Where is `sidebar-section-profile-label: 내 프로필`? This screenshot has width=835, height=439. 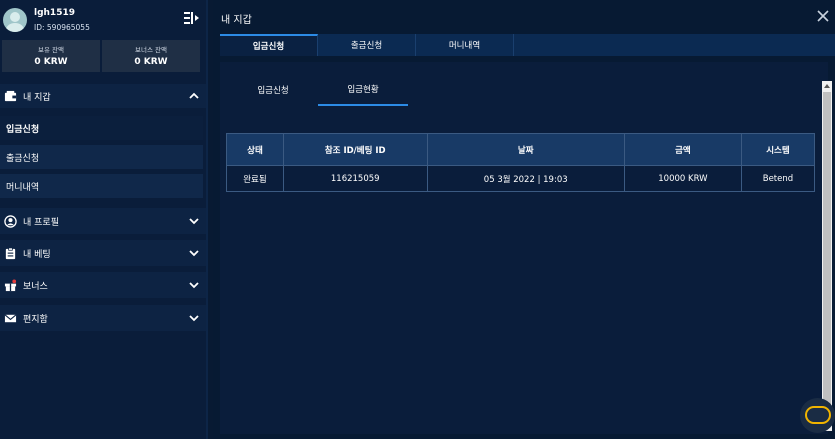
sidebar-section-profile-label: 내 프로필 is located at coordinates (41, 222).